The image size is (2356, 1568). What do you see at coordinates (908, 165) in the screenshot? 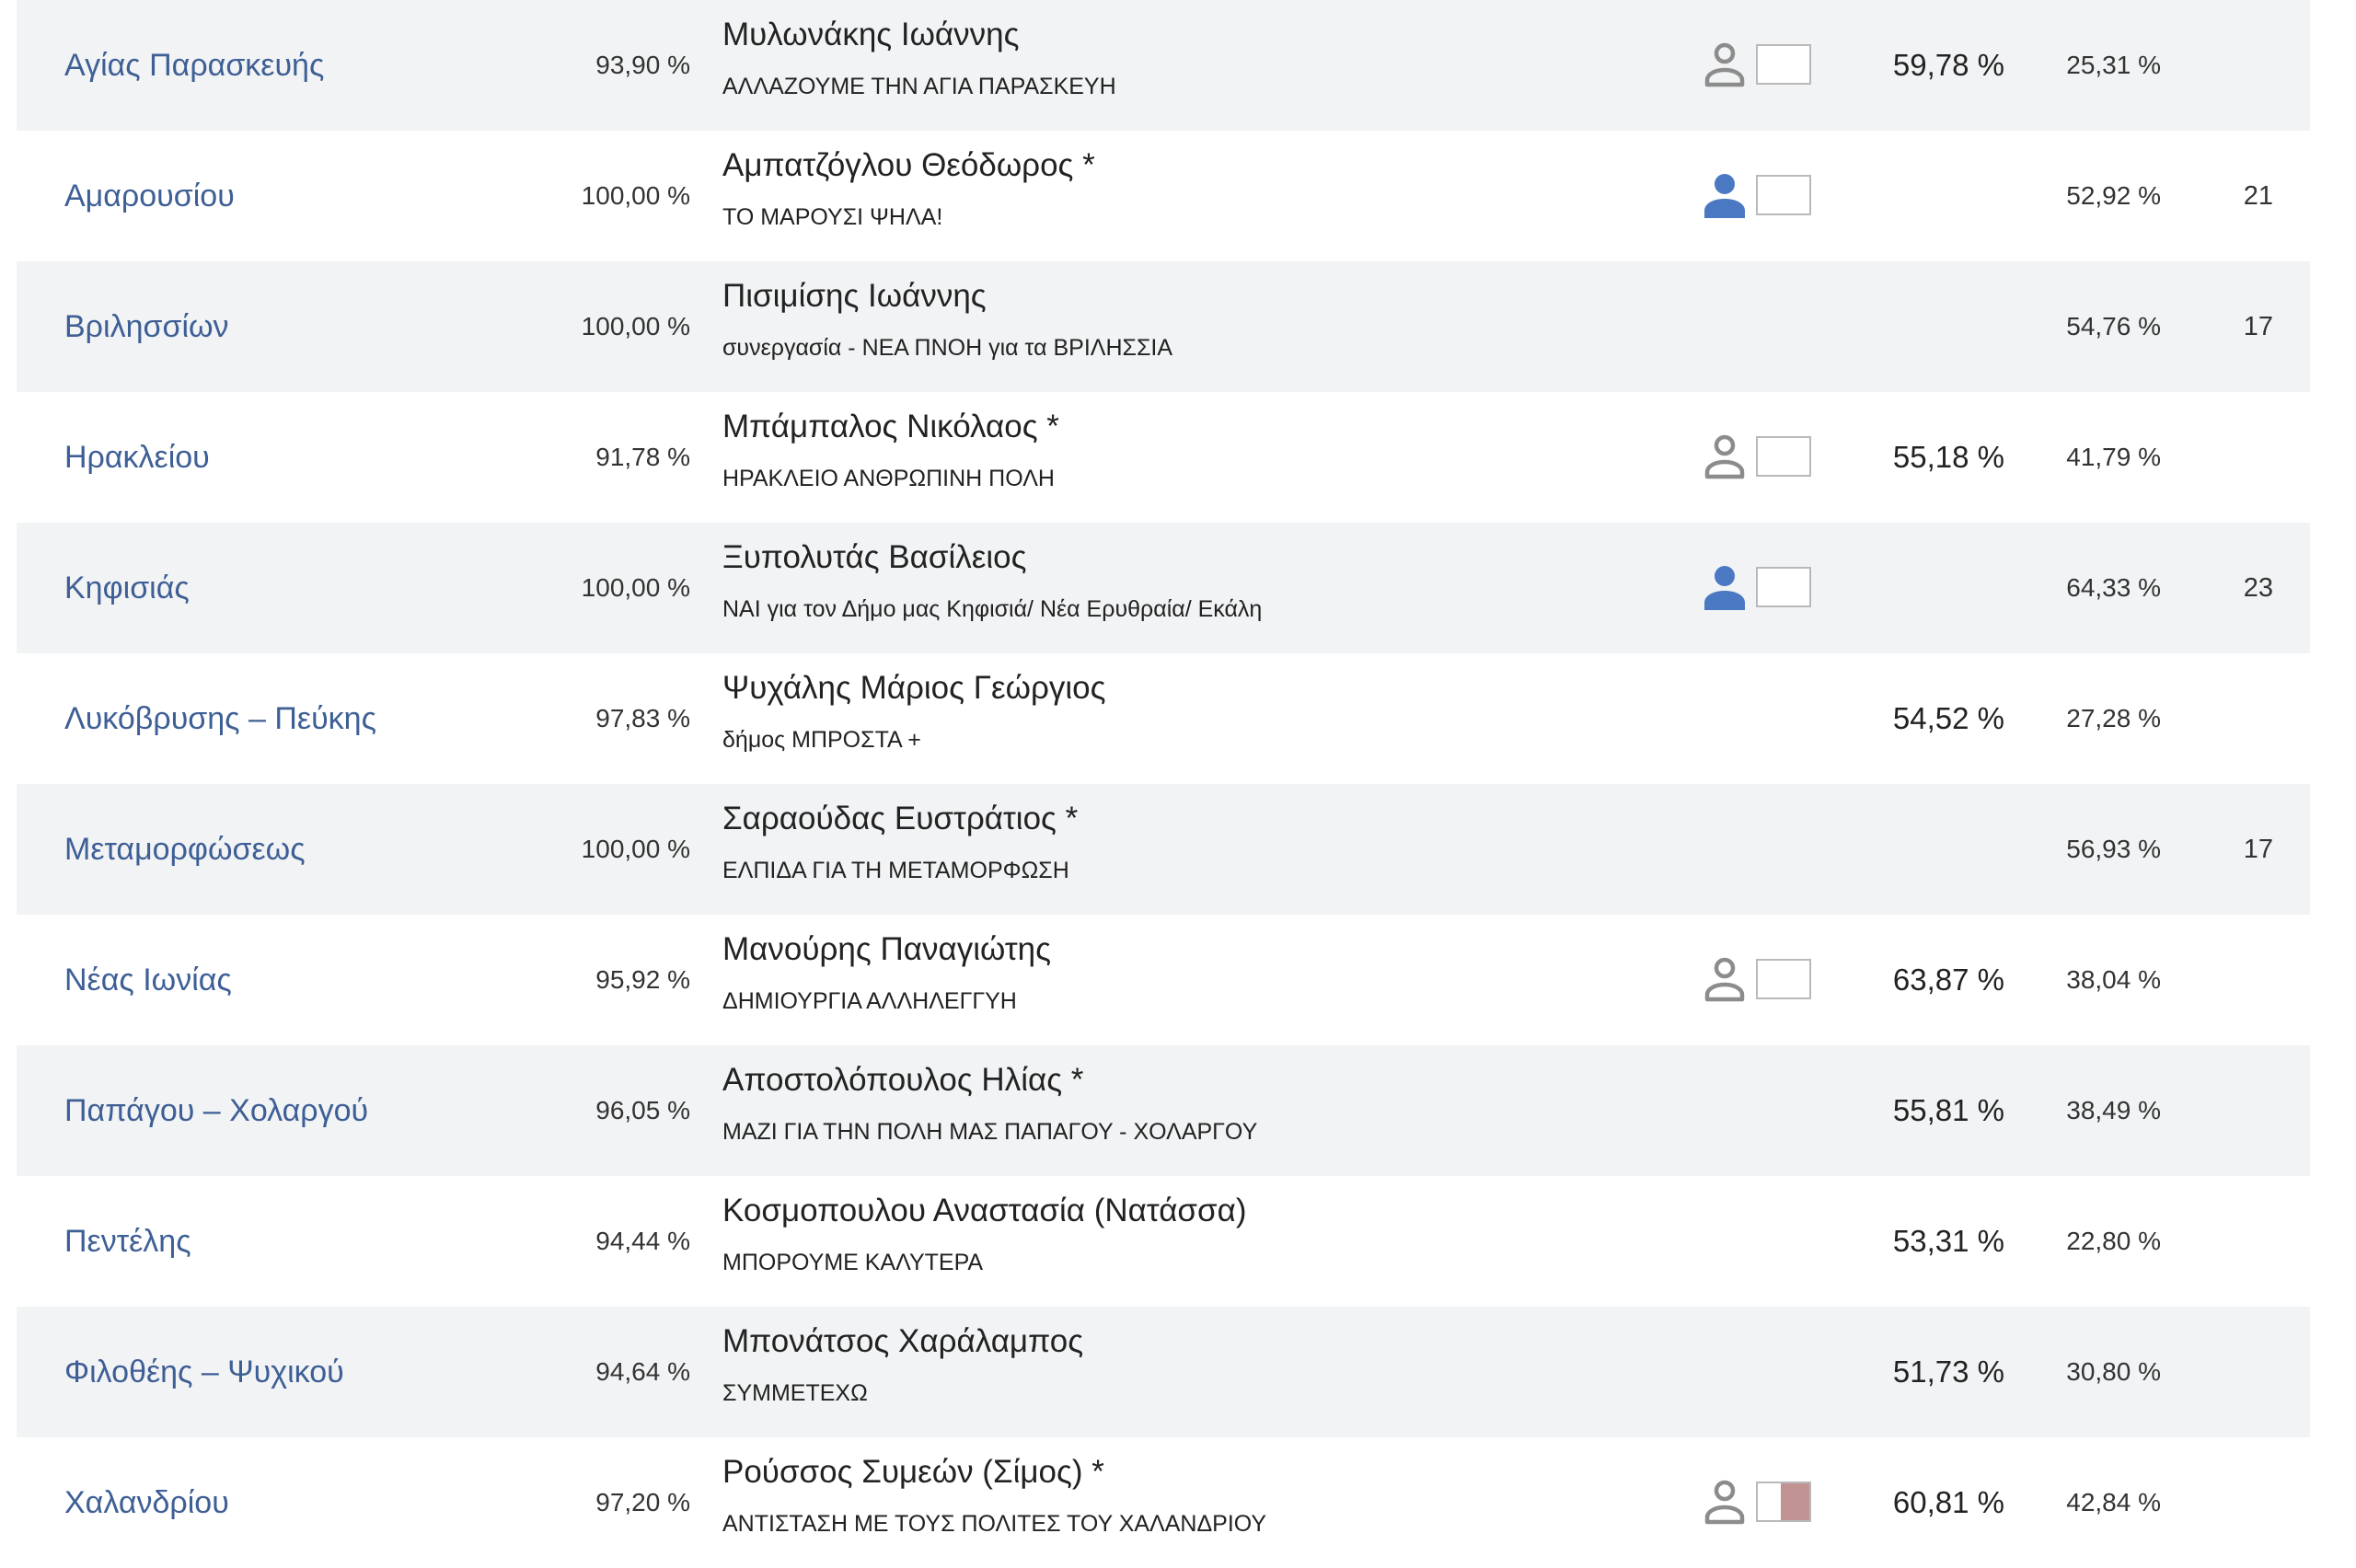
I see `candidate-name: Αμπατζόγλου Θεόδωρος *` at bounding box center [908, 165].